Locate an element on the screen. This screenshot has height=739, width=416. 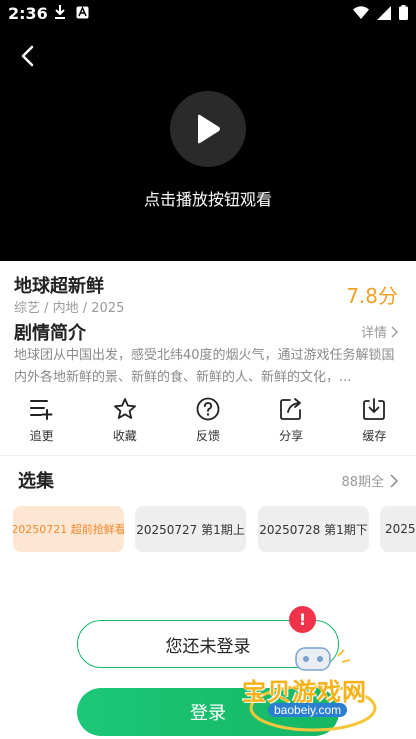
app-notification-icon is located at coordinates (82, 11).